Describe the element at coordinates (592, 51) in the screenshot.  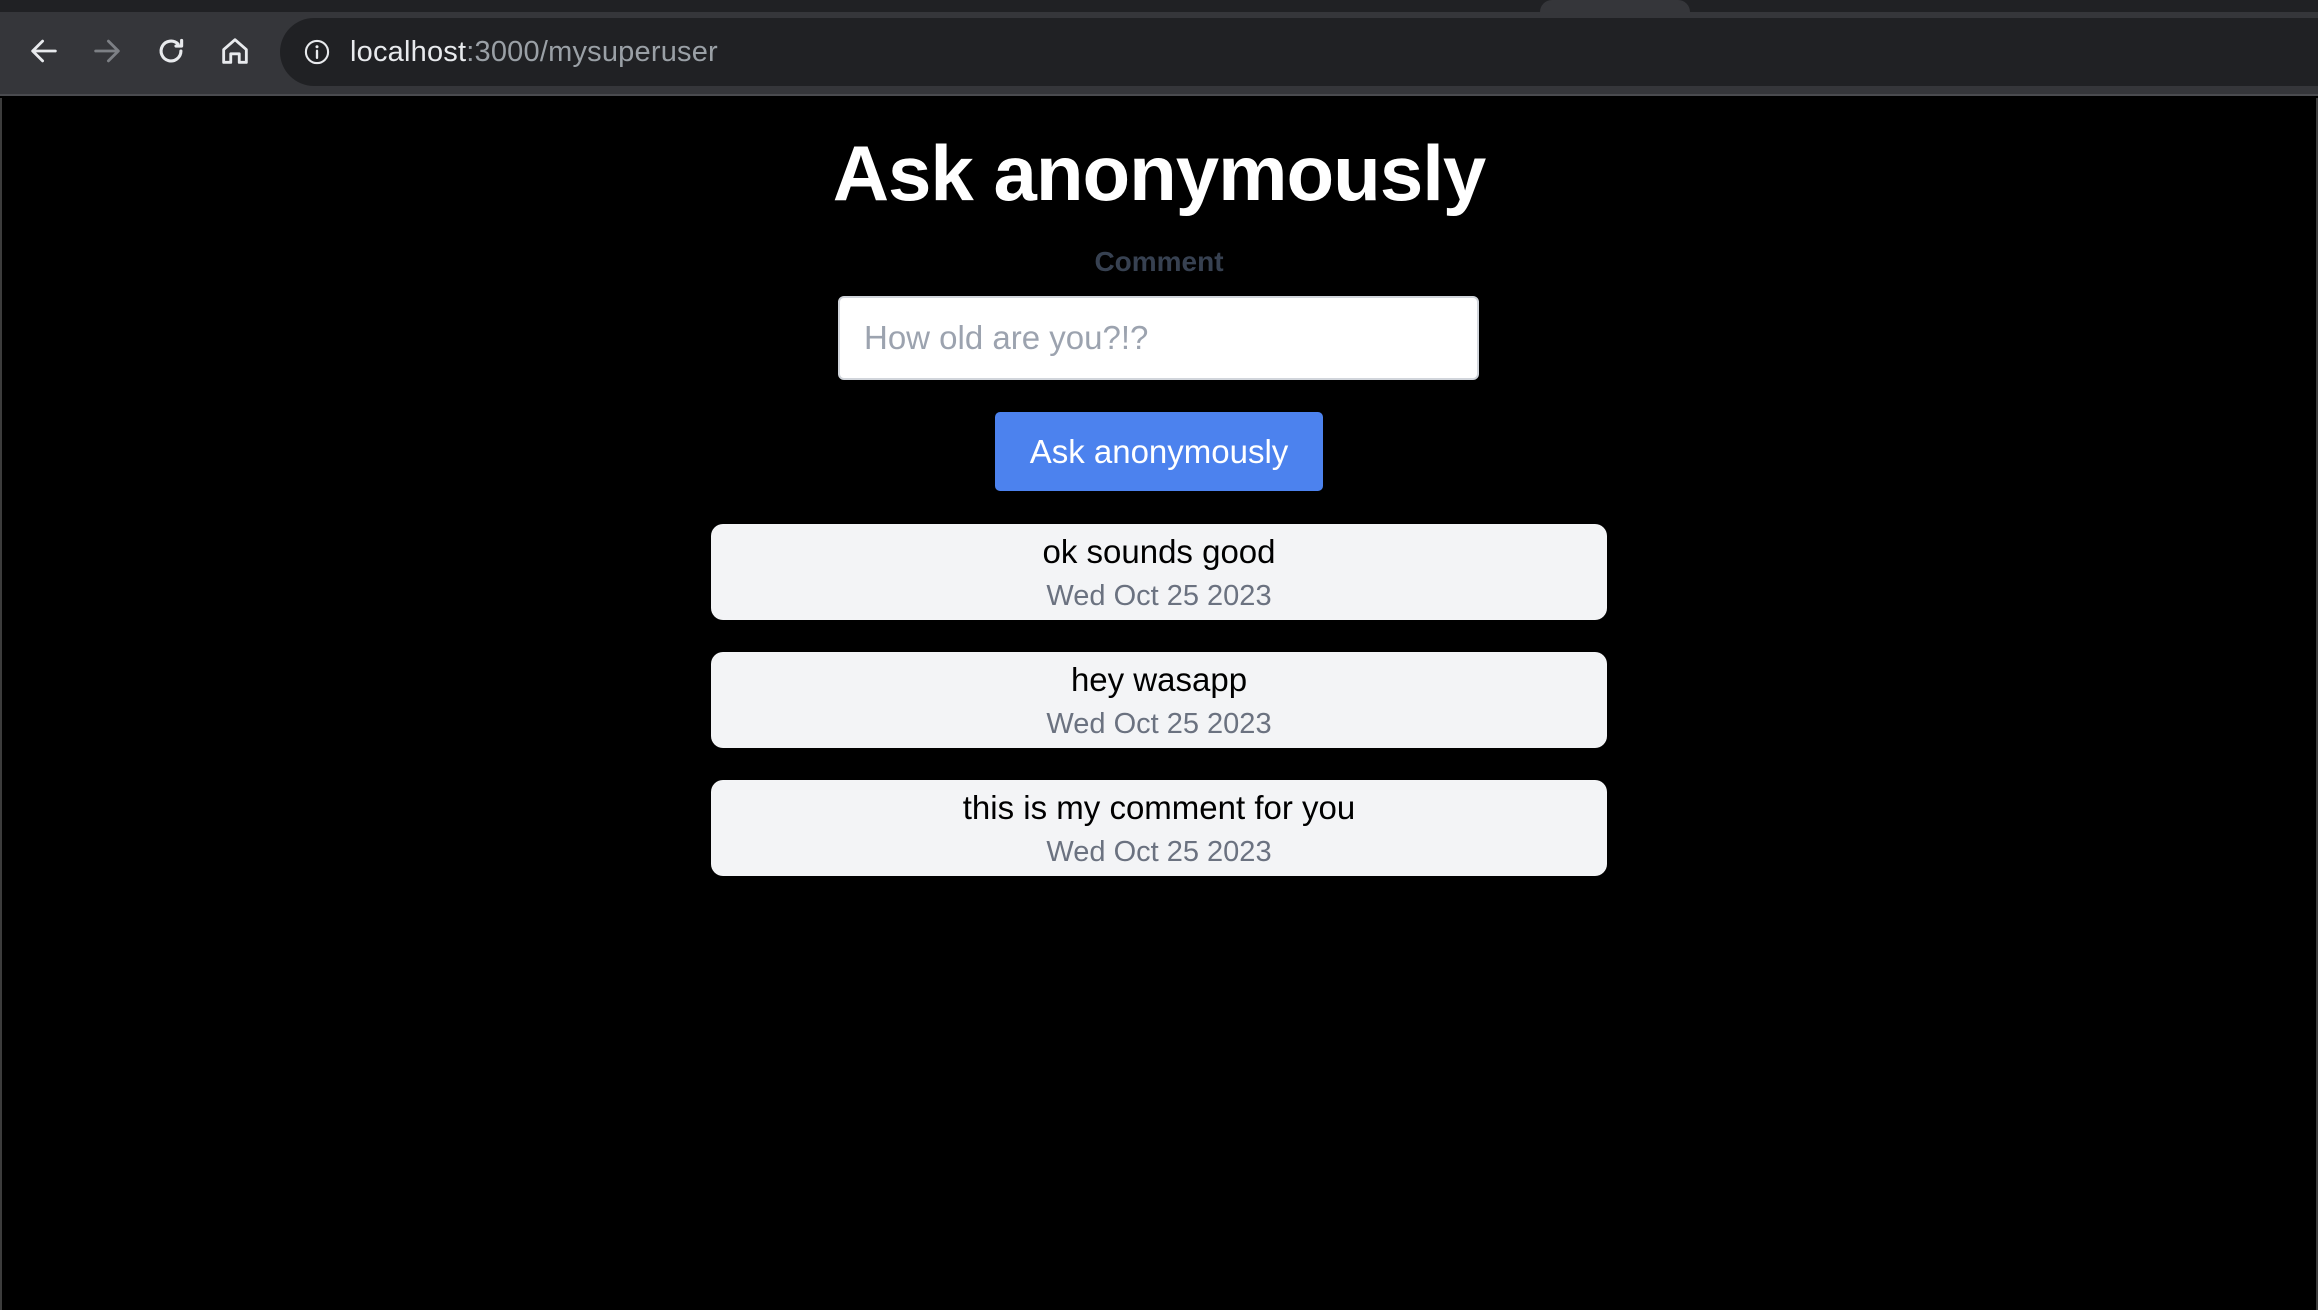
I see `url-path: :3000/mysuperuser` at that location.